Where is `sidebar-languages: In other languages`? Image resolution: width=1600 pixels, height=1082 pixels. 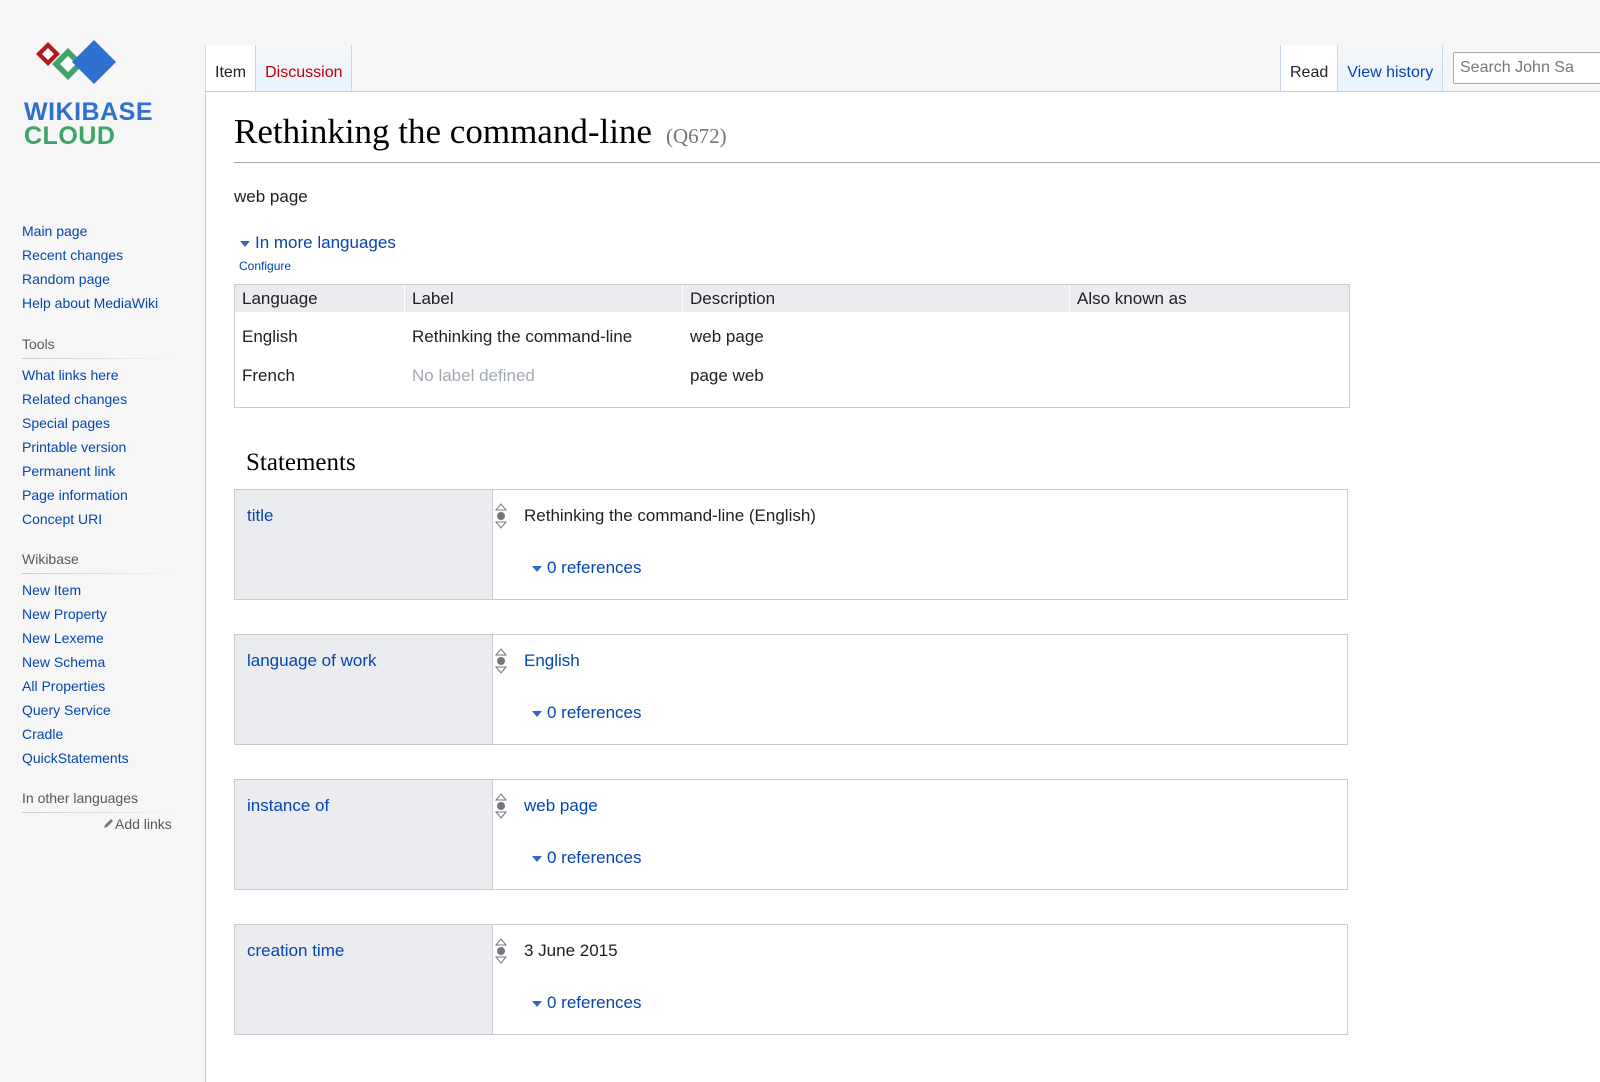 sidebar-languages: In other languages is located at coordinates (101, 803).